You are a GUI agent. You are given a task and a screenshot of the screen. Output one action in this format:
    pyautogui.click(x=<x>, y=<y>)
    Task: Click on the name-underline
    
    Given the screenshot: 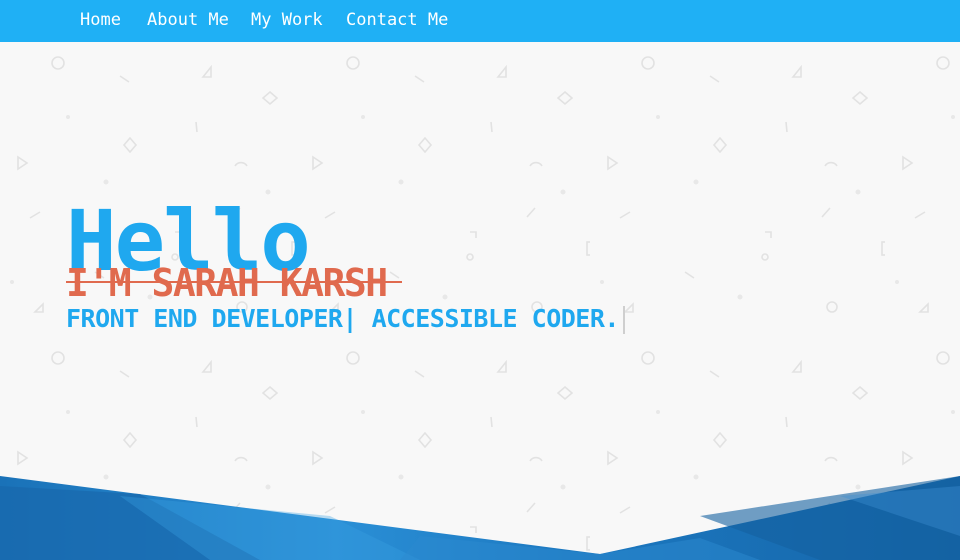 What is the action you would take?
    pyautogui.click(x=234, y=282)
    